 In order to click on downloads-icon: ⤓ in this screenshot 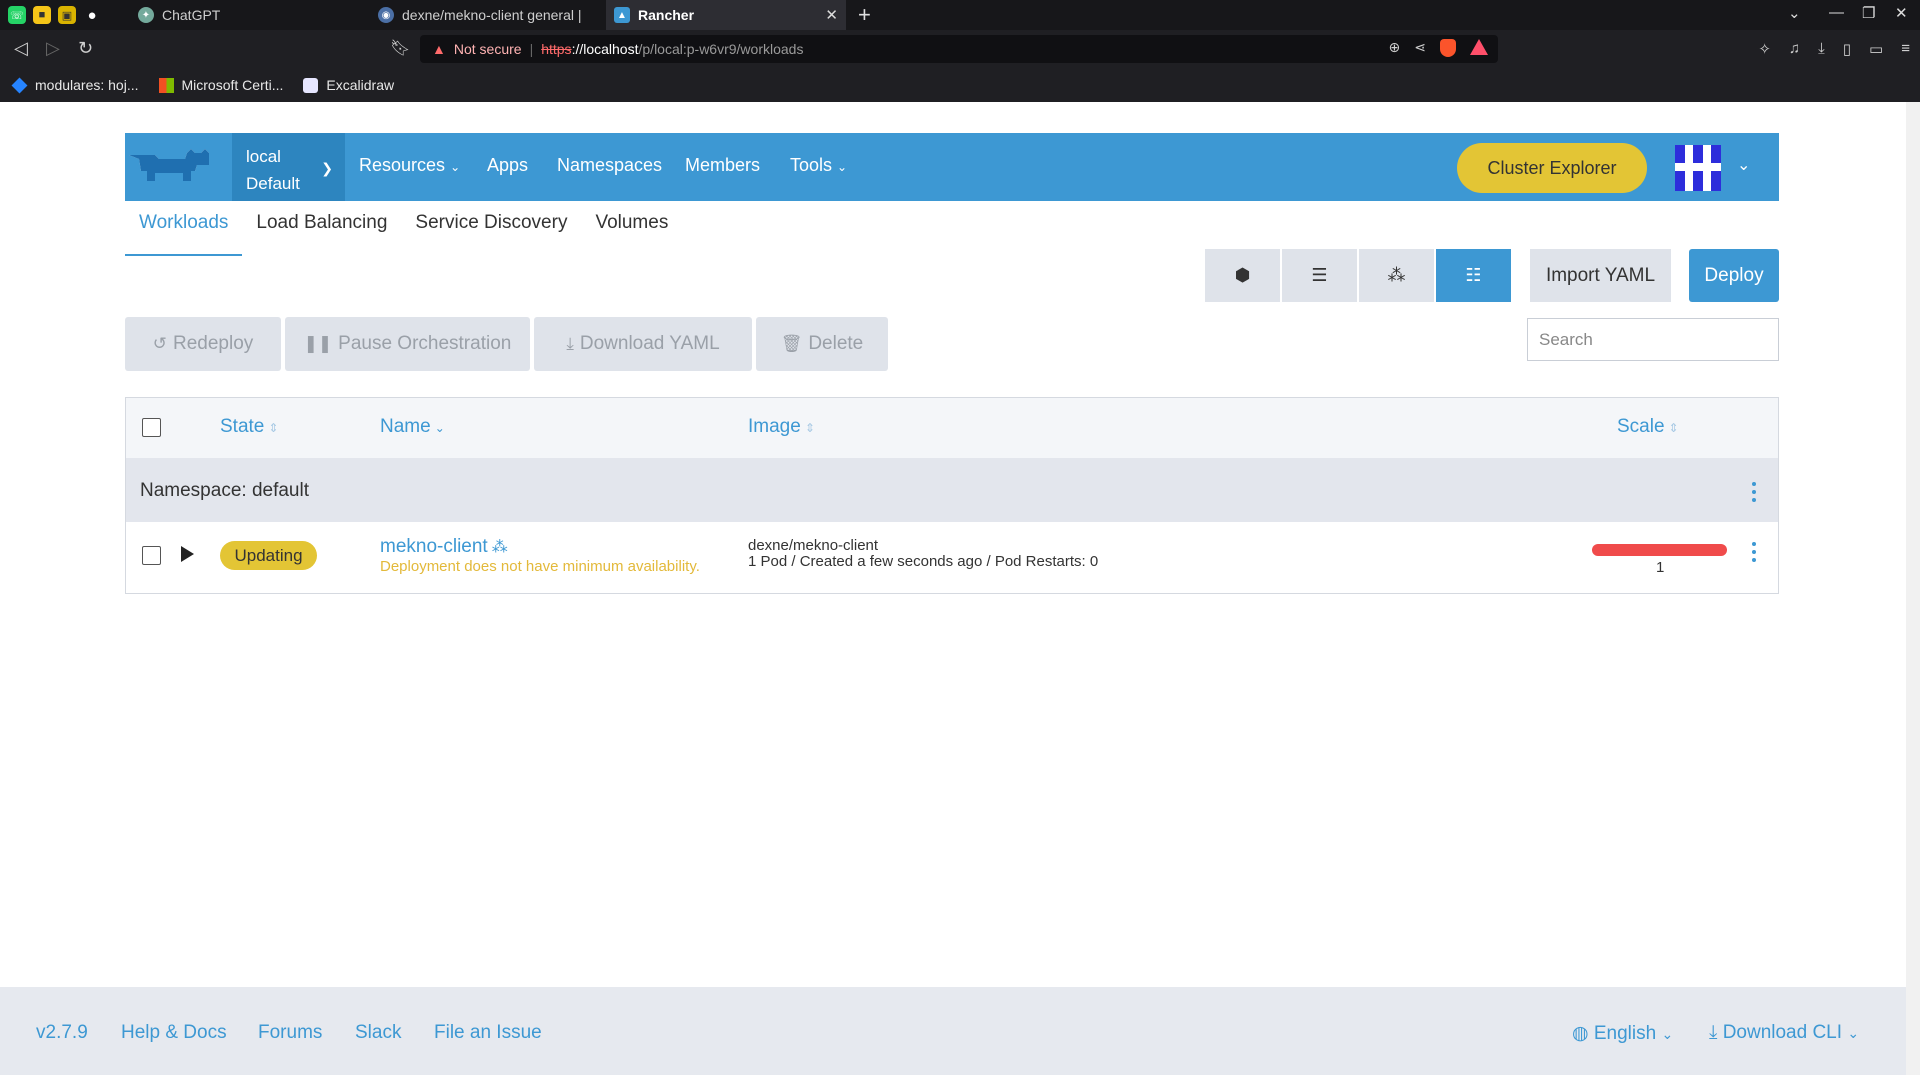, I will do `click(1821, 49)`.